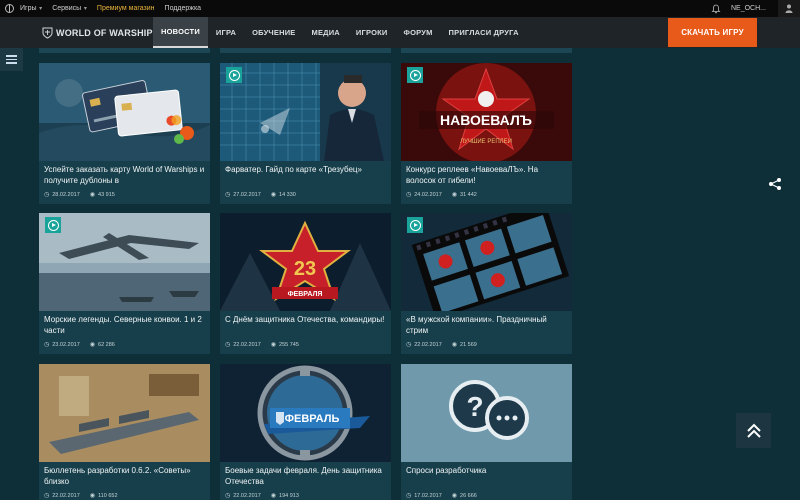  What do you see at coordinates (428, 194) in the screenshot?
I see `news-card-date: 24.02.2017` at bounding box center [428, 194].